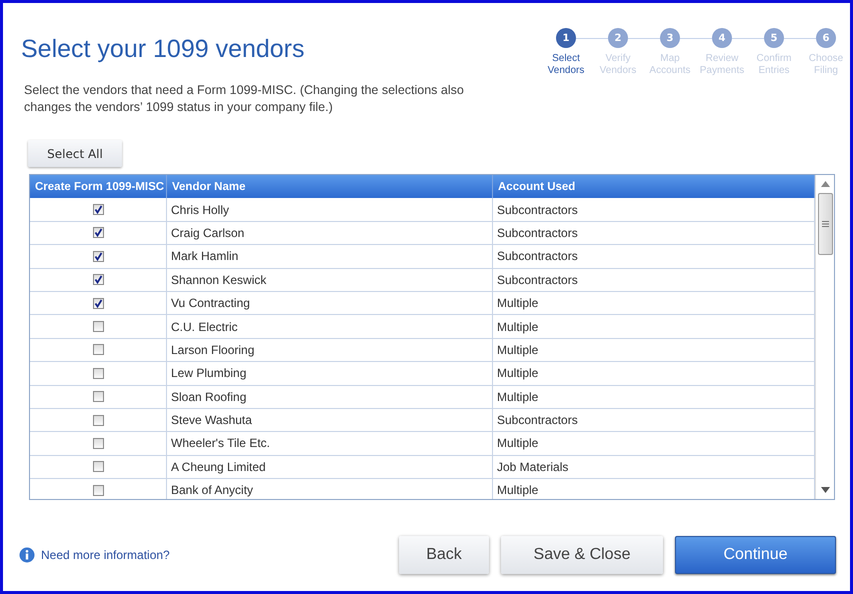  I want to click on step-number: 6, so click(826, 38).